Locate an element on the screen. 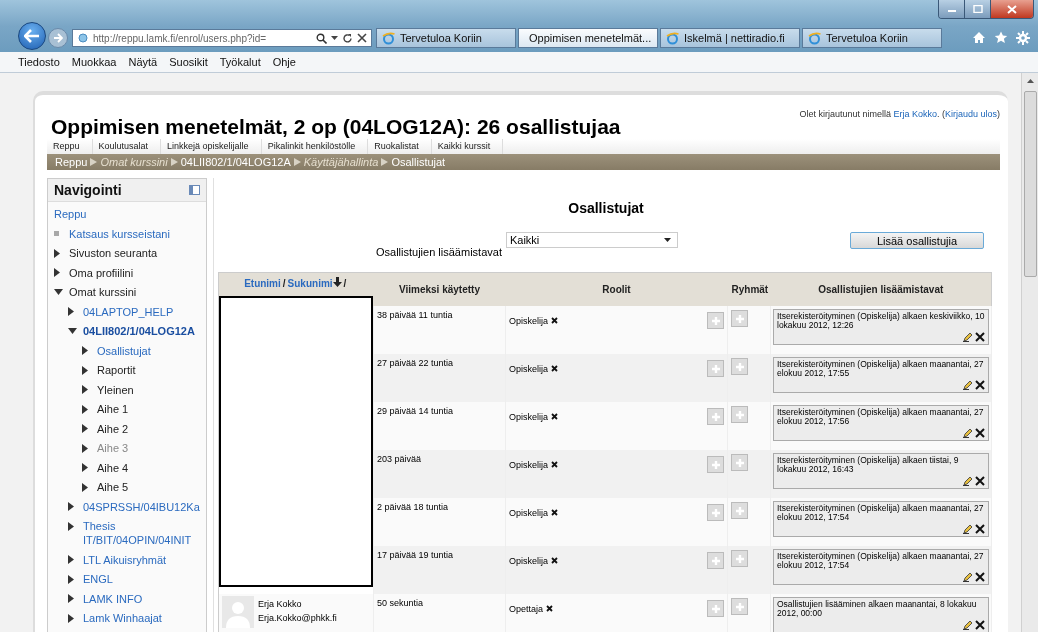 The height and width of the screenshot is (632, 1038). menu-item: Näytä is located at coordinates (143, 62).